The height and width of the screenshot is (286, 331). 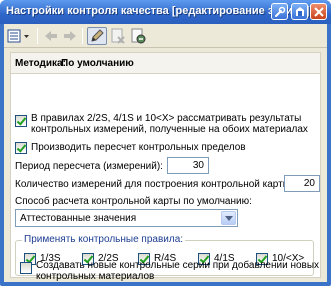 What do you see at coordinates (89, 166) in the screenshot?
I see `recalc-period-label: Период пересчета (измерений):` at bounding box center [89, 166].